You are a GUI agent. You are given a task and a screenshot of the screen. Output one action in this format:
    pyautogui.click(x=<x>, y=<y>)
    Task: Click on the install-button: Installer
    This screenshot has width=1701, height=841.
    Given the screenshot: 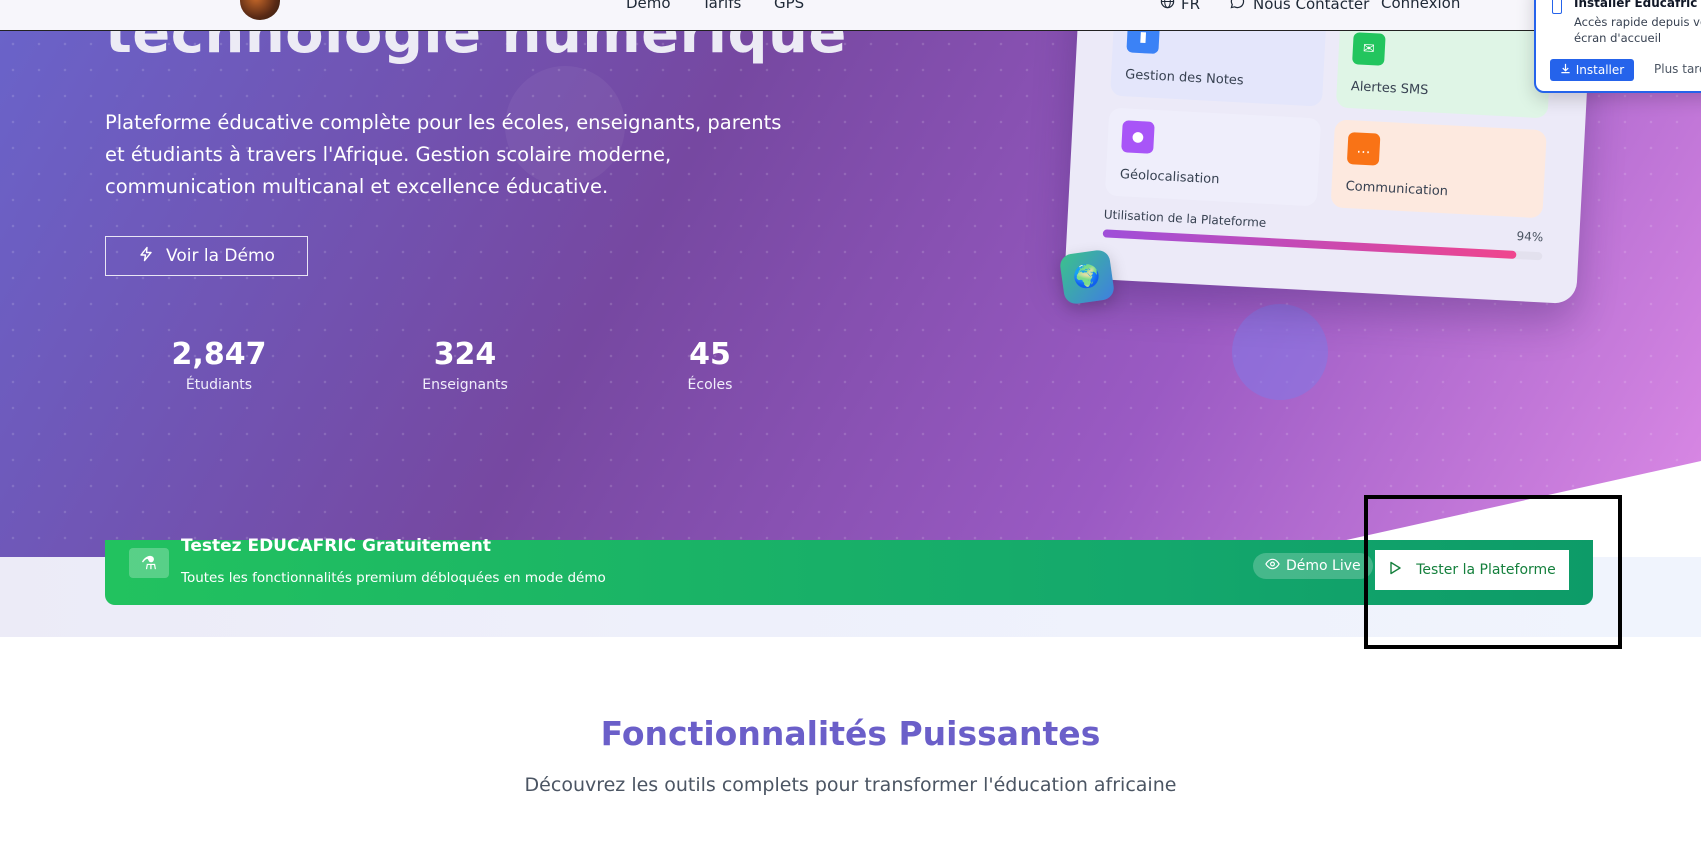 What is the action you would take?
    pyautogui.click(x=1592, y=70)
    